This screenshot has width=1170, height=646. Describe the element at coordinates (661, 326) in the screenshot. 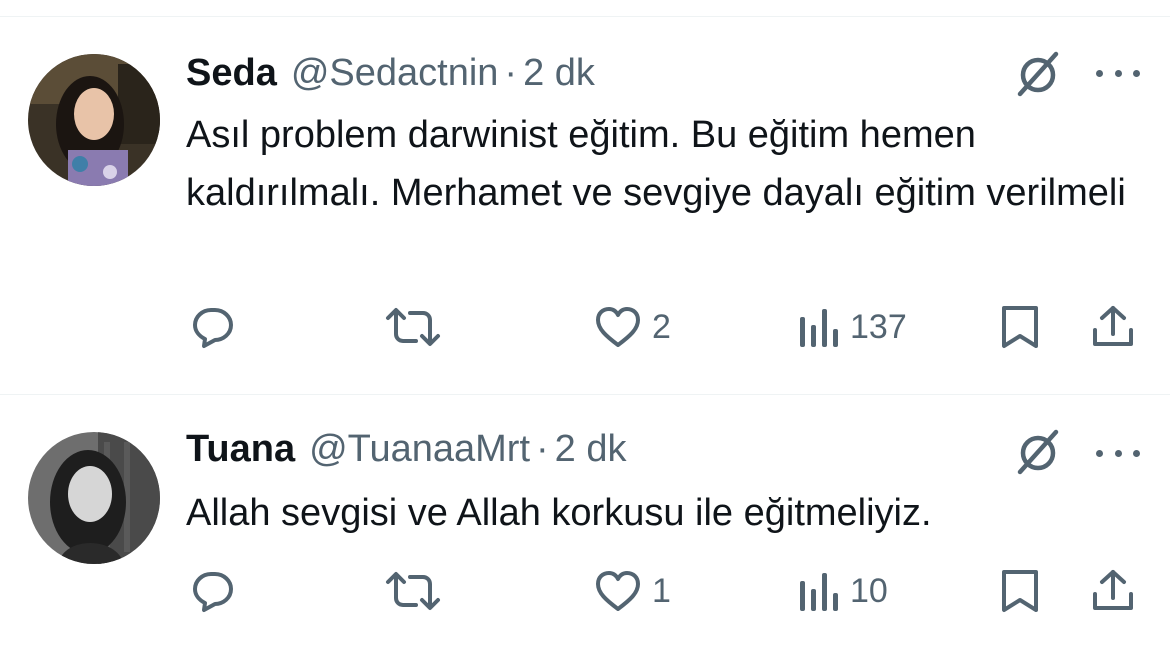

I see `like-count: 2` at that location.